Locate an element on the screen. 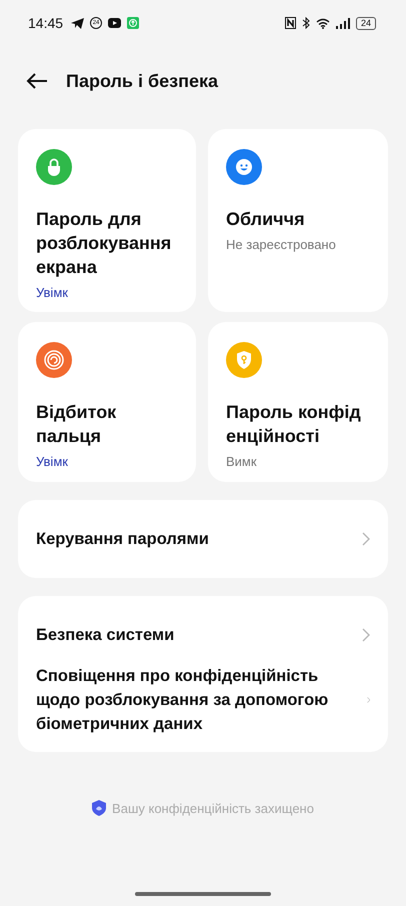 The width and height of the screenshot is (406, 906). settings-row: Сповіщення про конфіденційність щодо розблокування за допомогою біометричних даних is located at coordinates (203, 703).